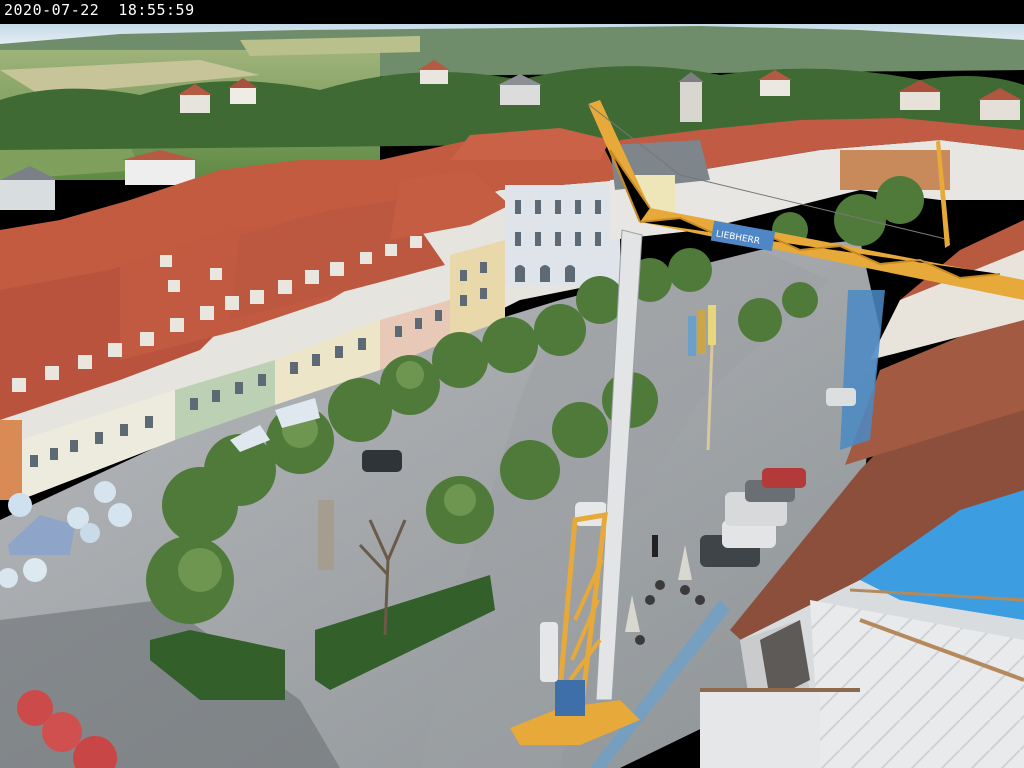  I want to click on church-tower, so click(691, 102).